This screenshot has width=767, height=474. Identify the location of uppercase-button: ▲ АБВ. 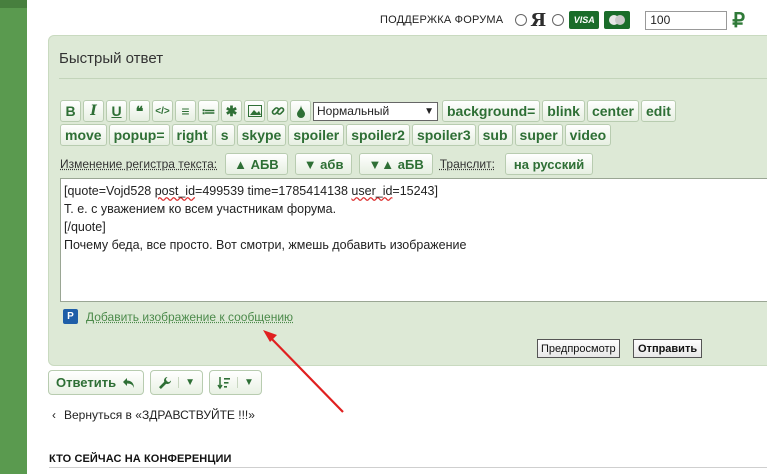
(256, 164).